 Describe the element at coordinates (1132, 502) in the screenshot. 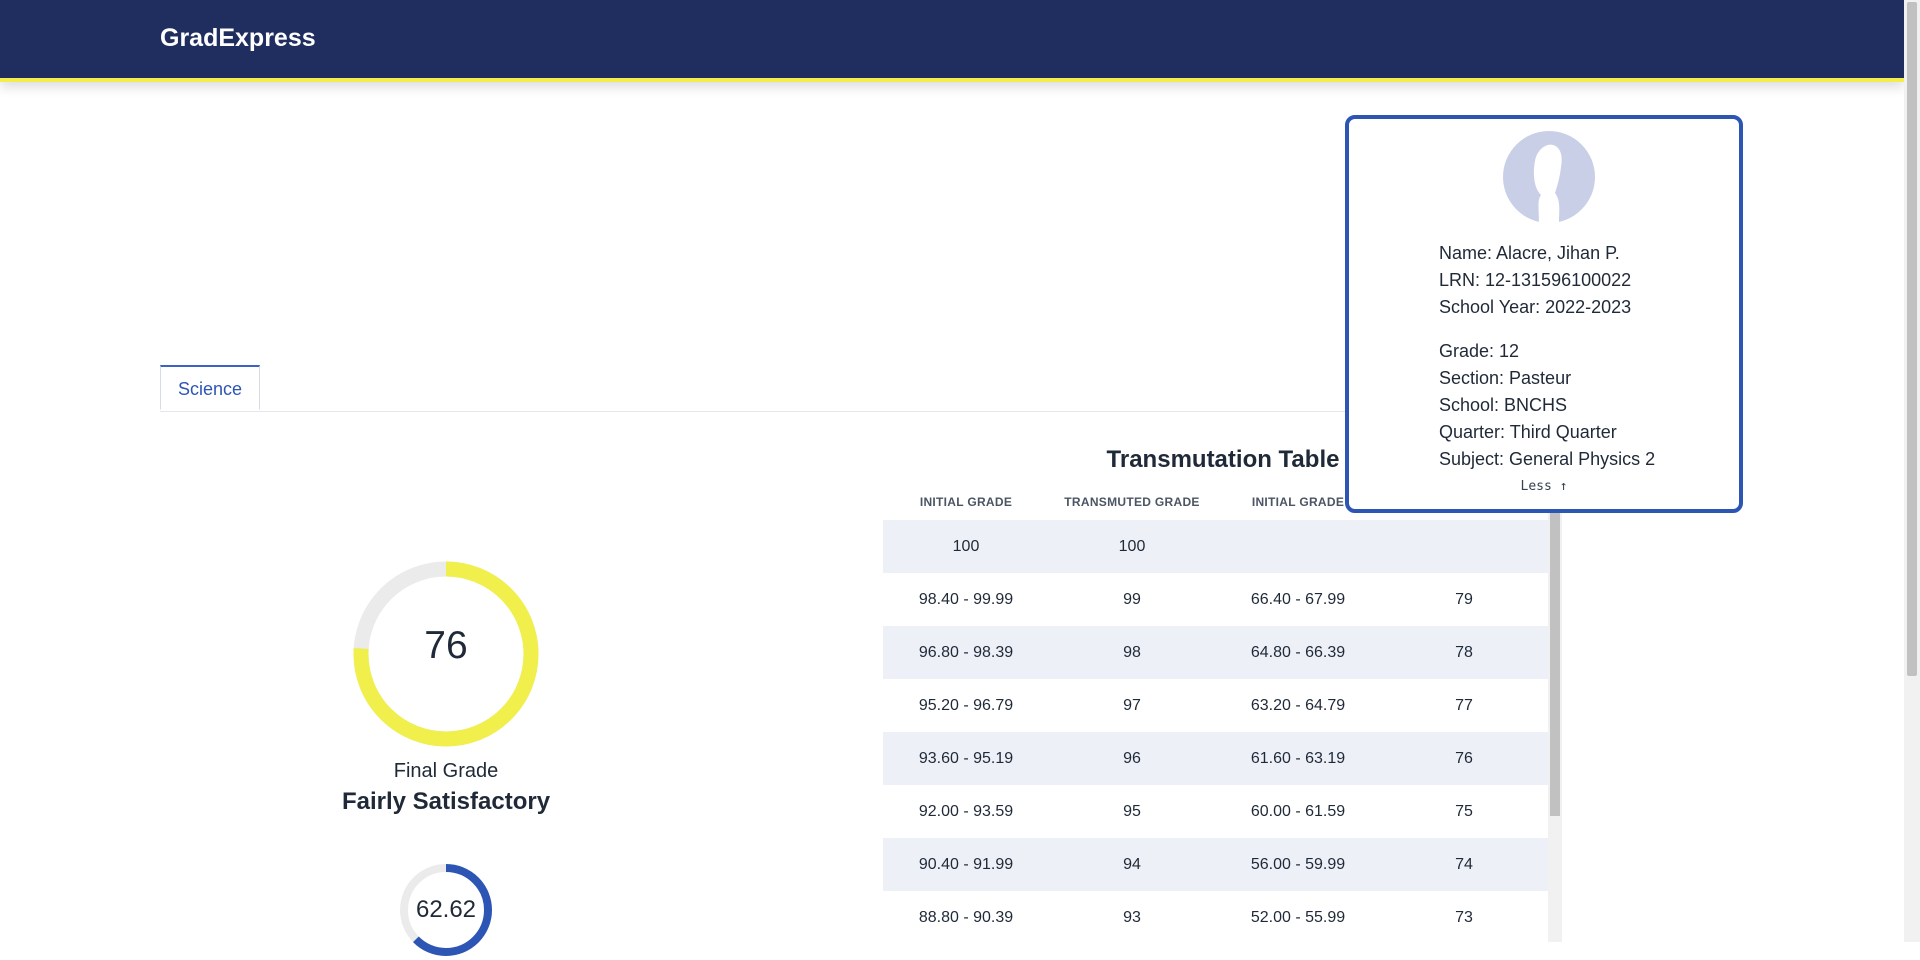

I see `column-header: TRANSMUTED GRADE` at that location.